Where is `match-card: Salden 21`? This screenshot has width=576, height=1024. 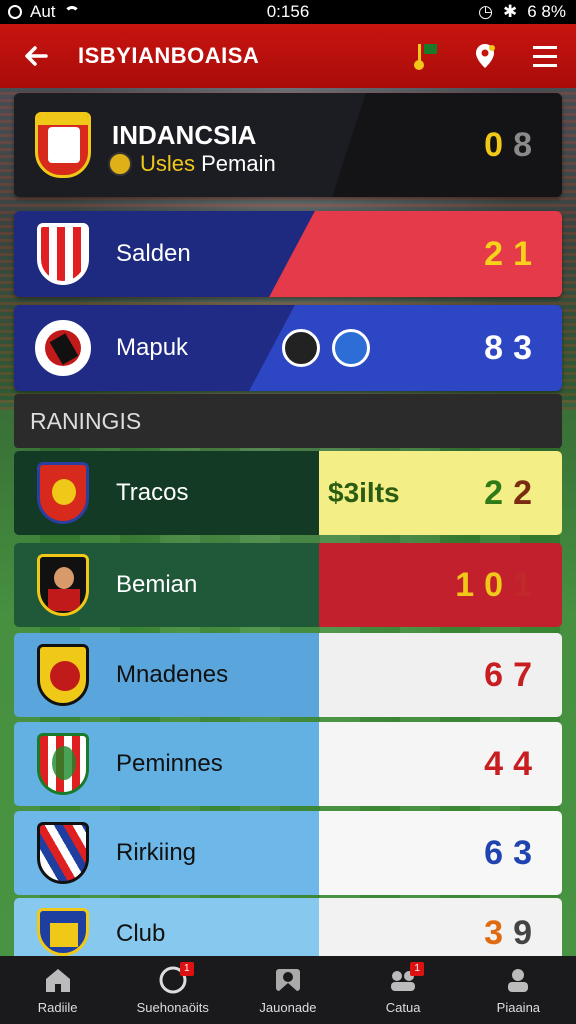
match-card: Salden 21 is located at coordinates (288, 254).